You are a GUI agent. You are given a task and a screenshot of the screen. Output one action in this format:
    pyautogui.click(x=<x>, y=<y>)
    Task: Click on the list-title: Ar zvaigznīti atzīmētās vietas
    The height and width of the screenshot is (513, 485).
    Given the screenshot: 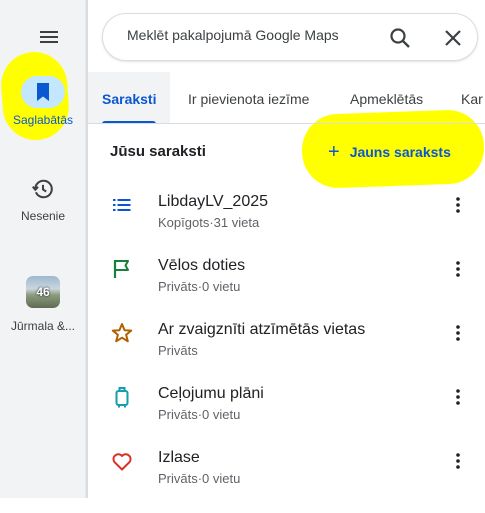 What is the action you would take?
    pyautogui.click(x=262, y=329)
    